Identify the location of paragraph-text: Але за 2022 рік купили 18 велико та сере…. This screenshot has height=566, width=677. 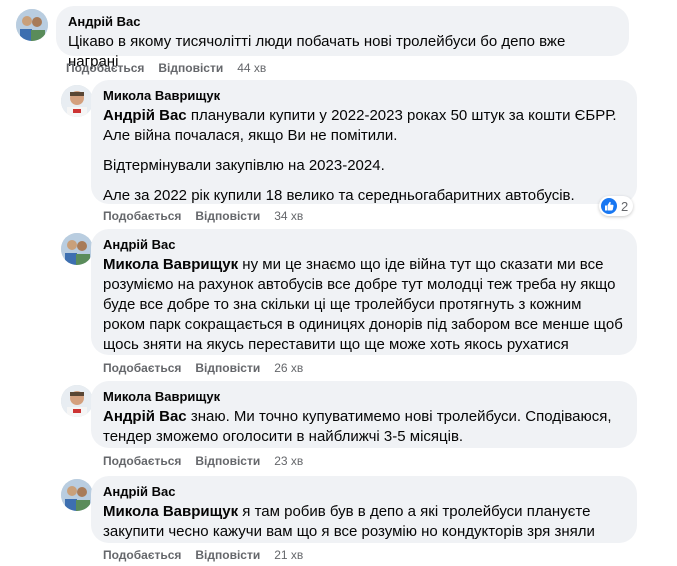
(339, 195).